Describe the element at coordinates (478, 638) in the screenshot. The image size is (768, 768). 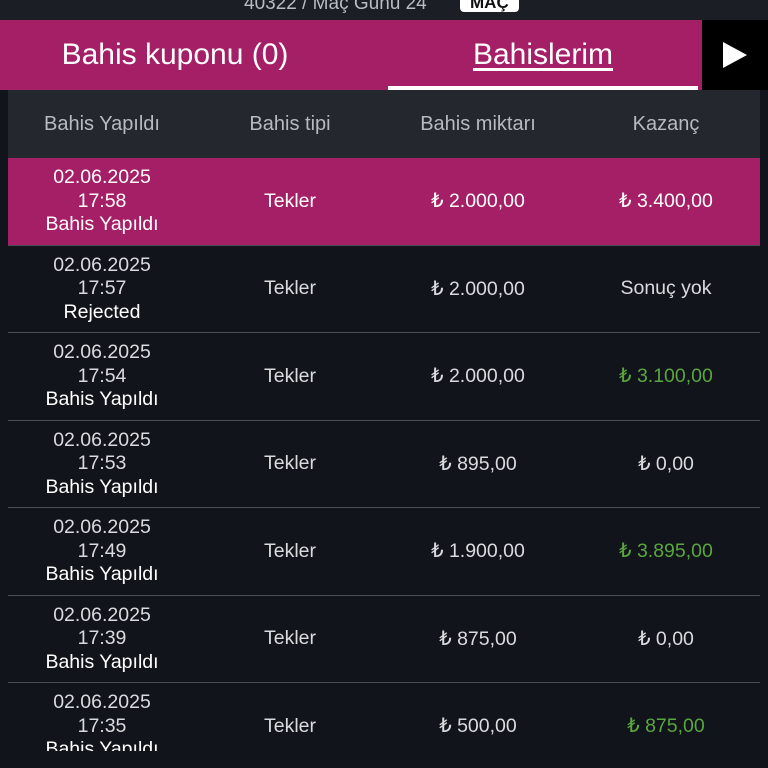
I see `cell-amount: ₺ 875,00` at that location.